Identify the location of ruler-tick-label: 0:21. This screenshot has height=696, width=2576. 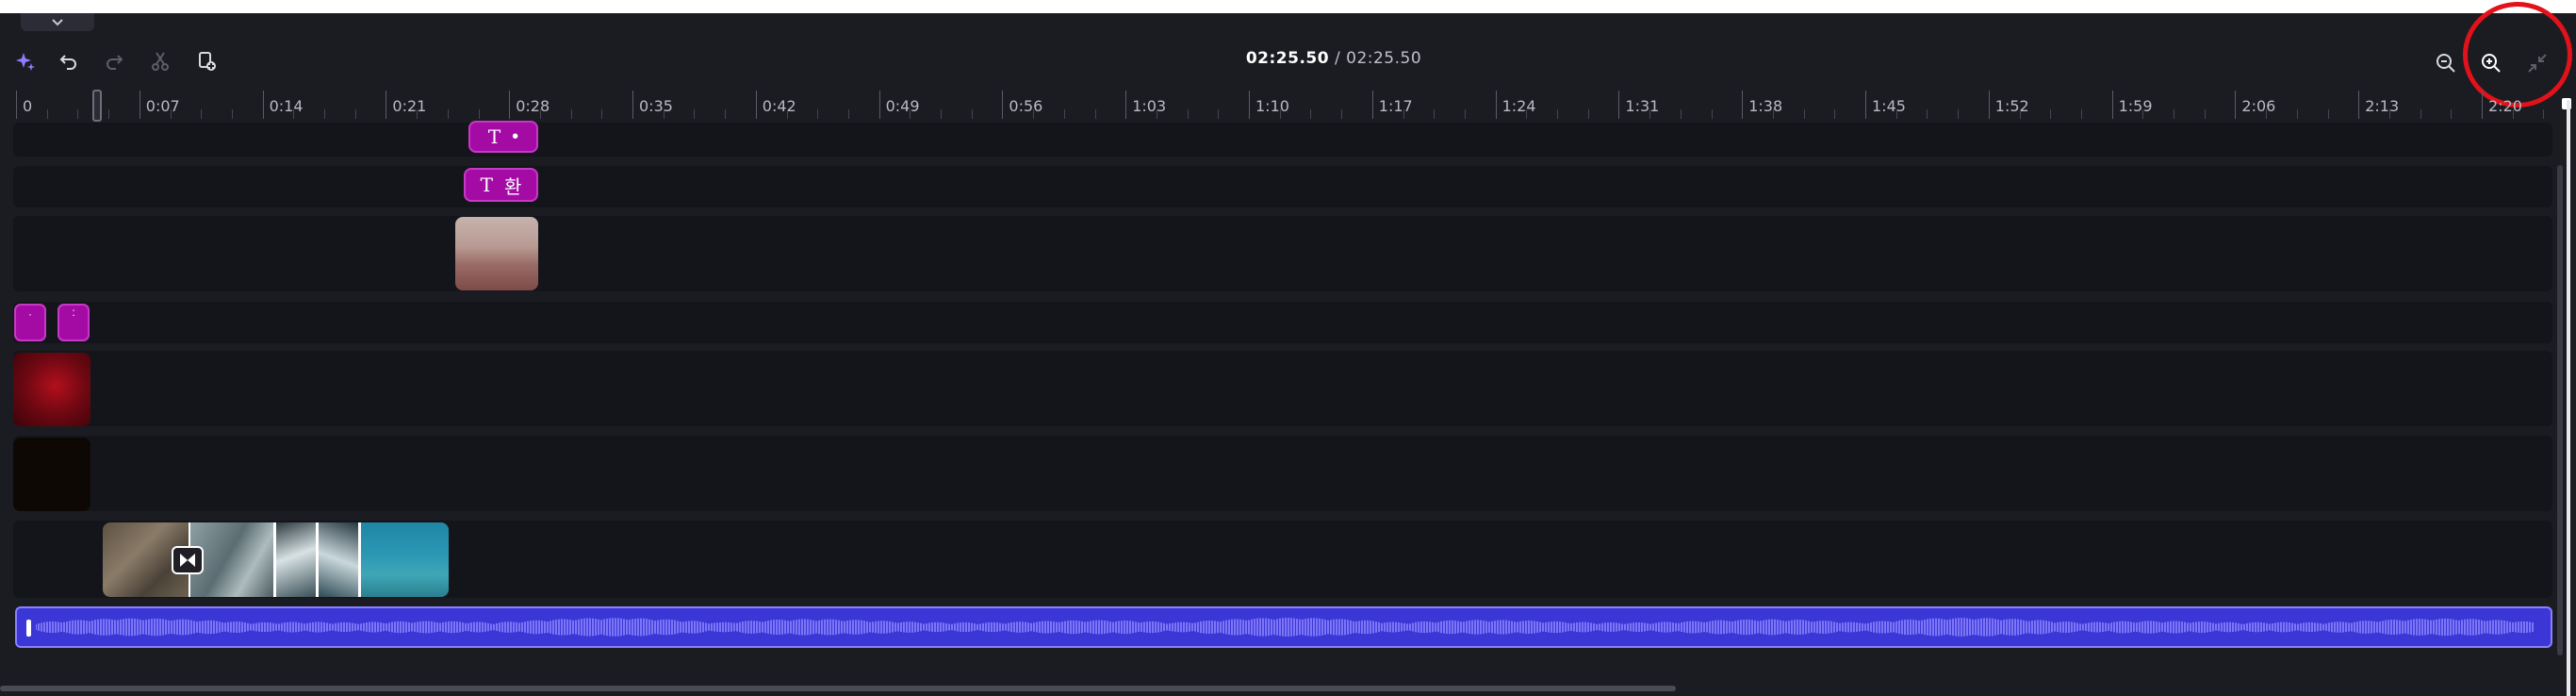
(409, 106).